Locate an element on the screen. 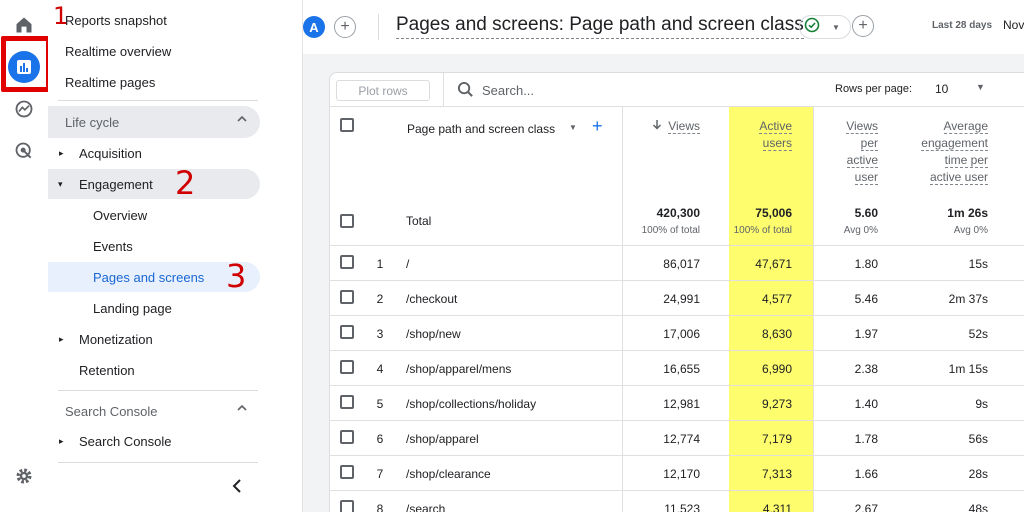  home-icon is located at coordinates (24, 25).